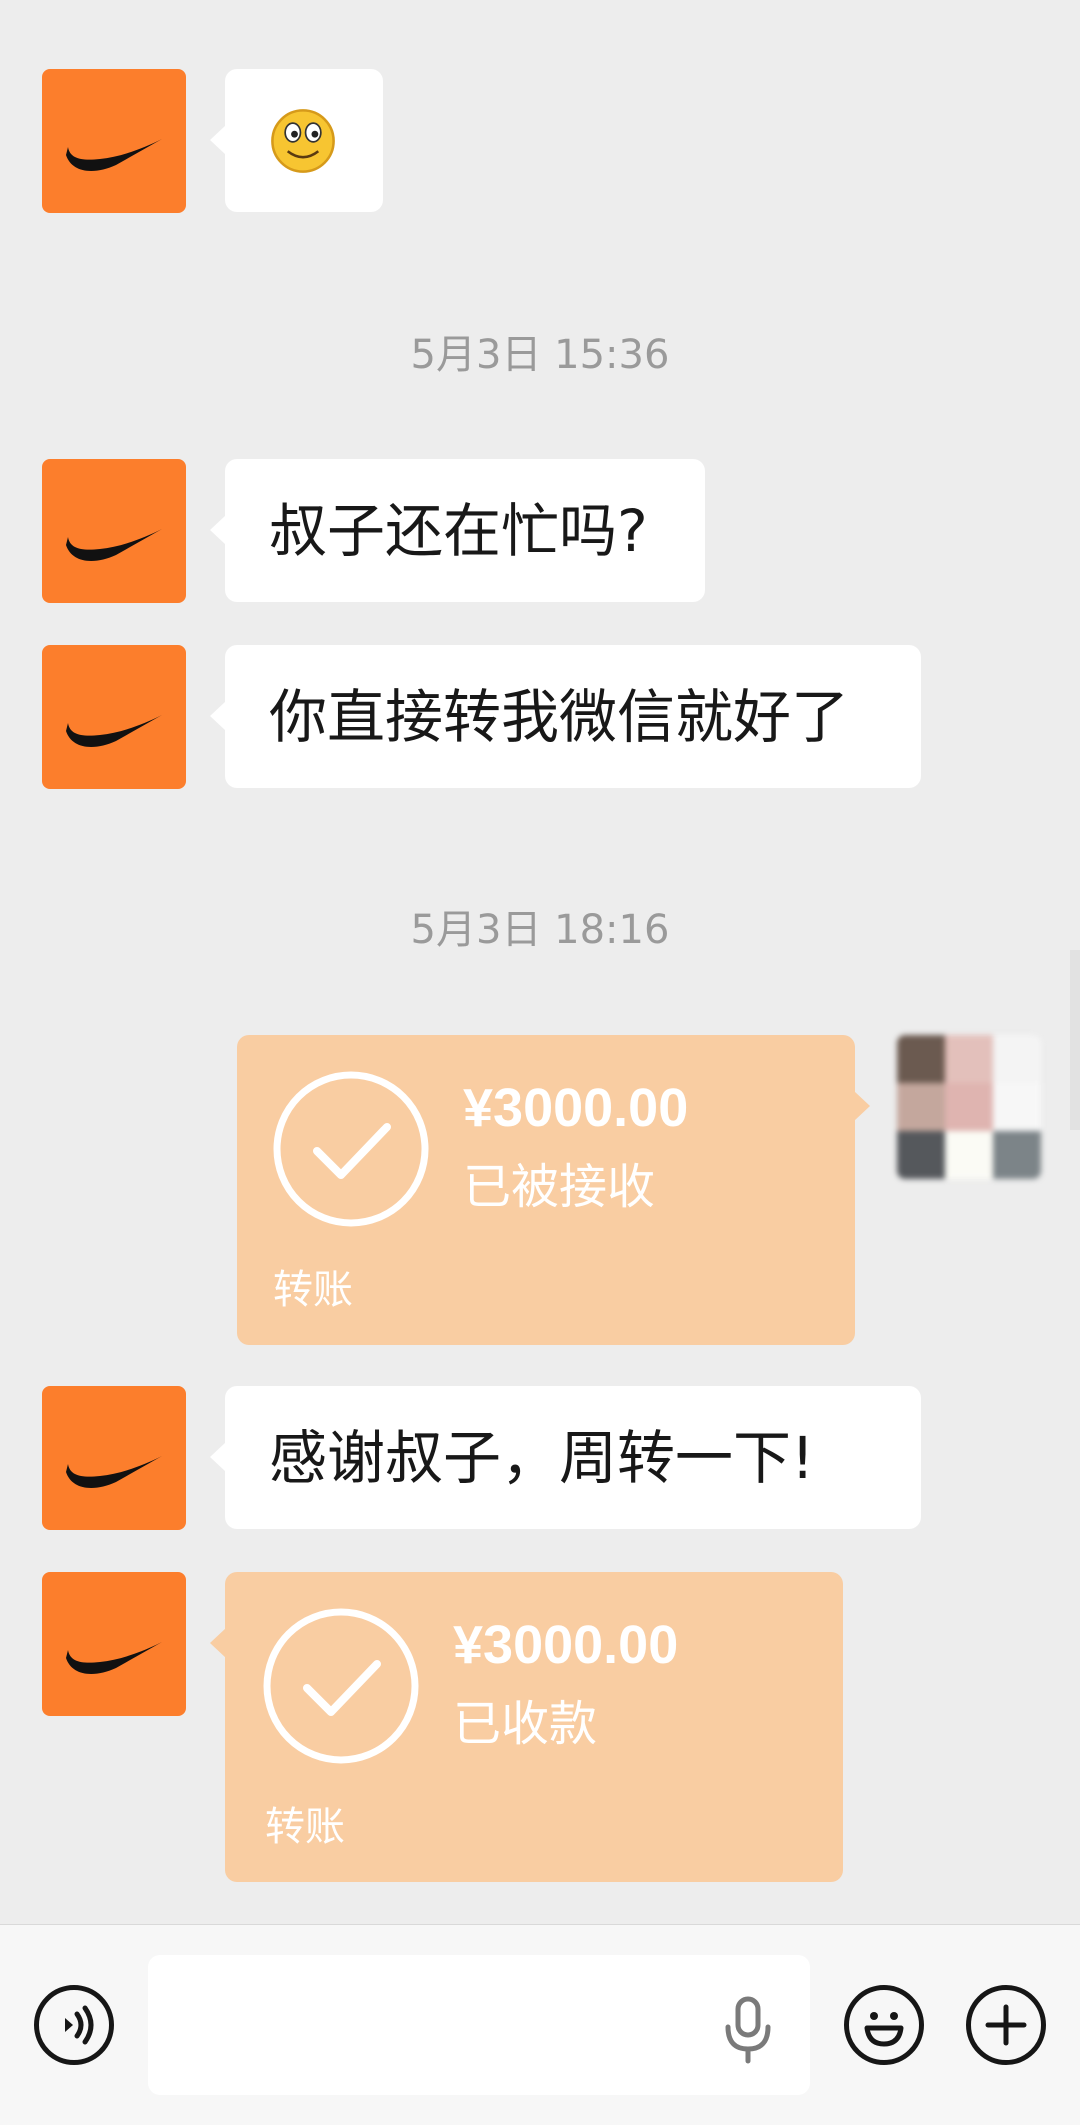 The width and height of the screenshot is (1080, 2125). I want to click on transfer-status: 已收款, so click(525, 1724).